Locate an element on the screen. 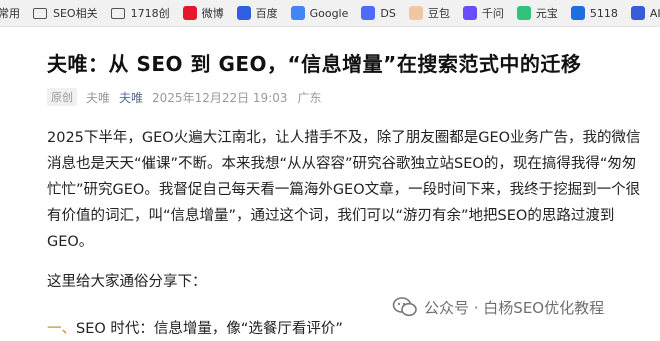  google-icon is located at coordinates (297, 13).